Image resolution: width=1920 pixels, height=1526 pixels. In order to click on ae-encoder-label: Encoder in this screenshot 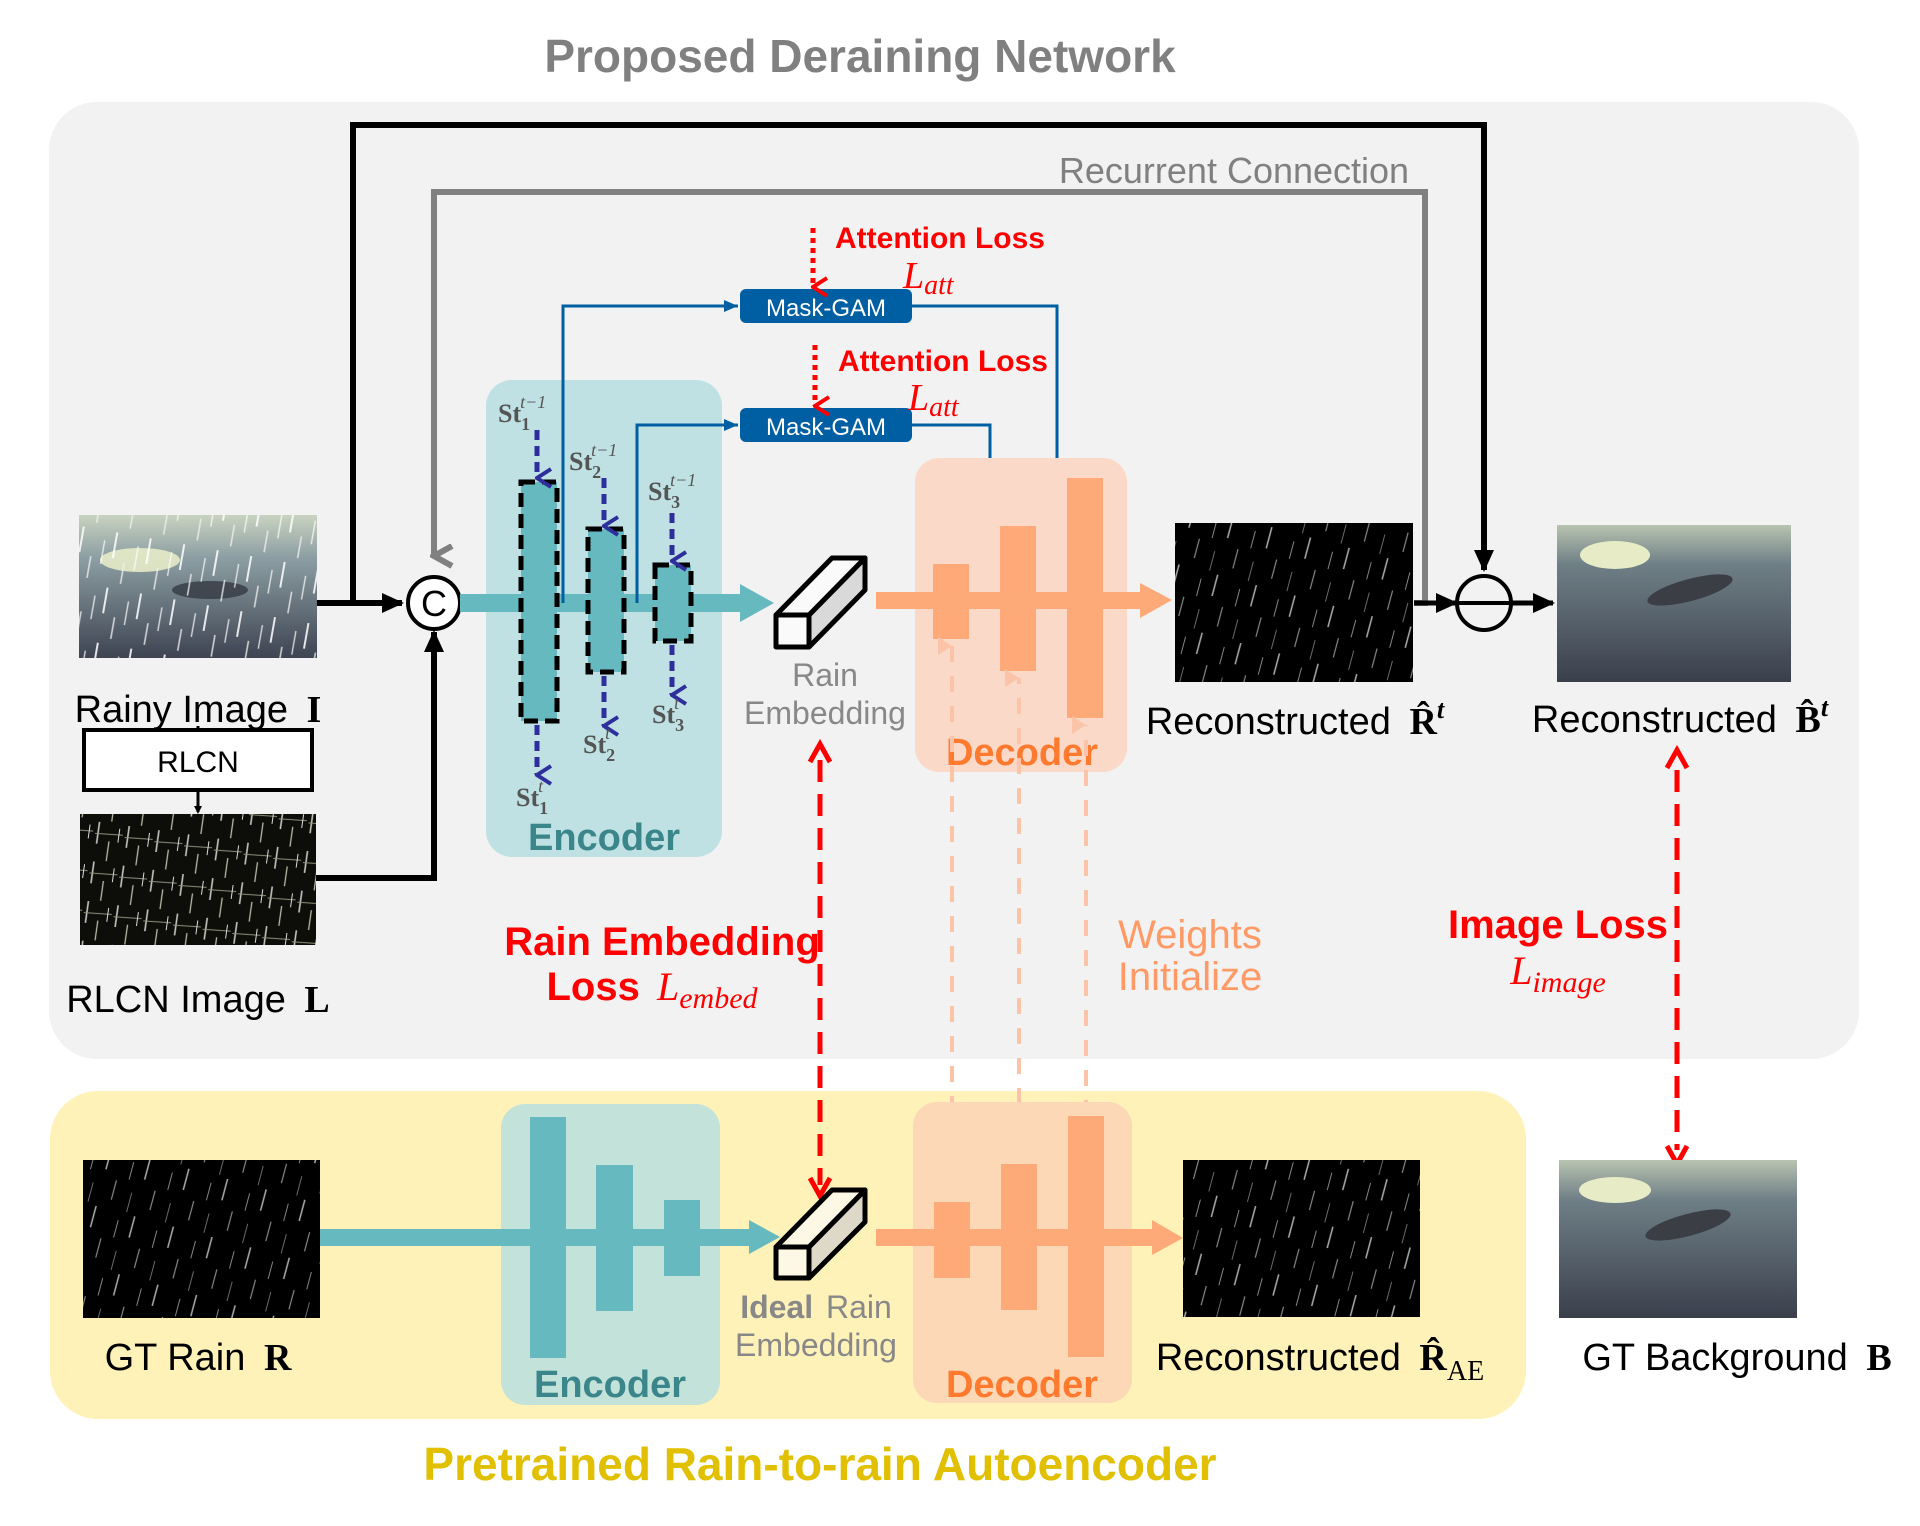, I will do `click(610, 1385)`.